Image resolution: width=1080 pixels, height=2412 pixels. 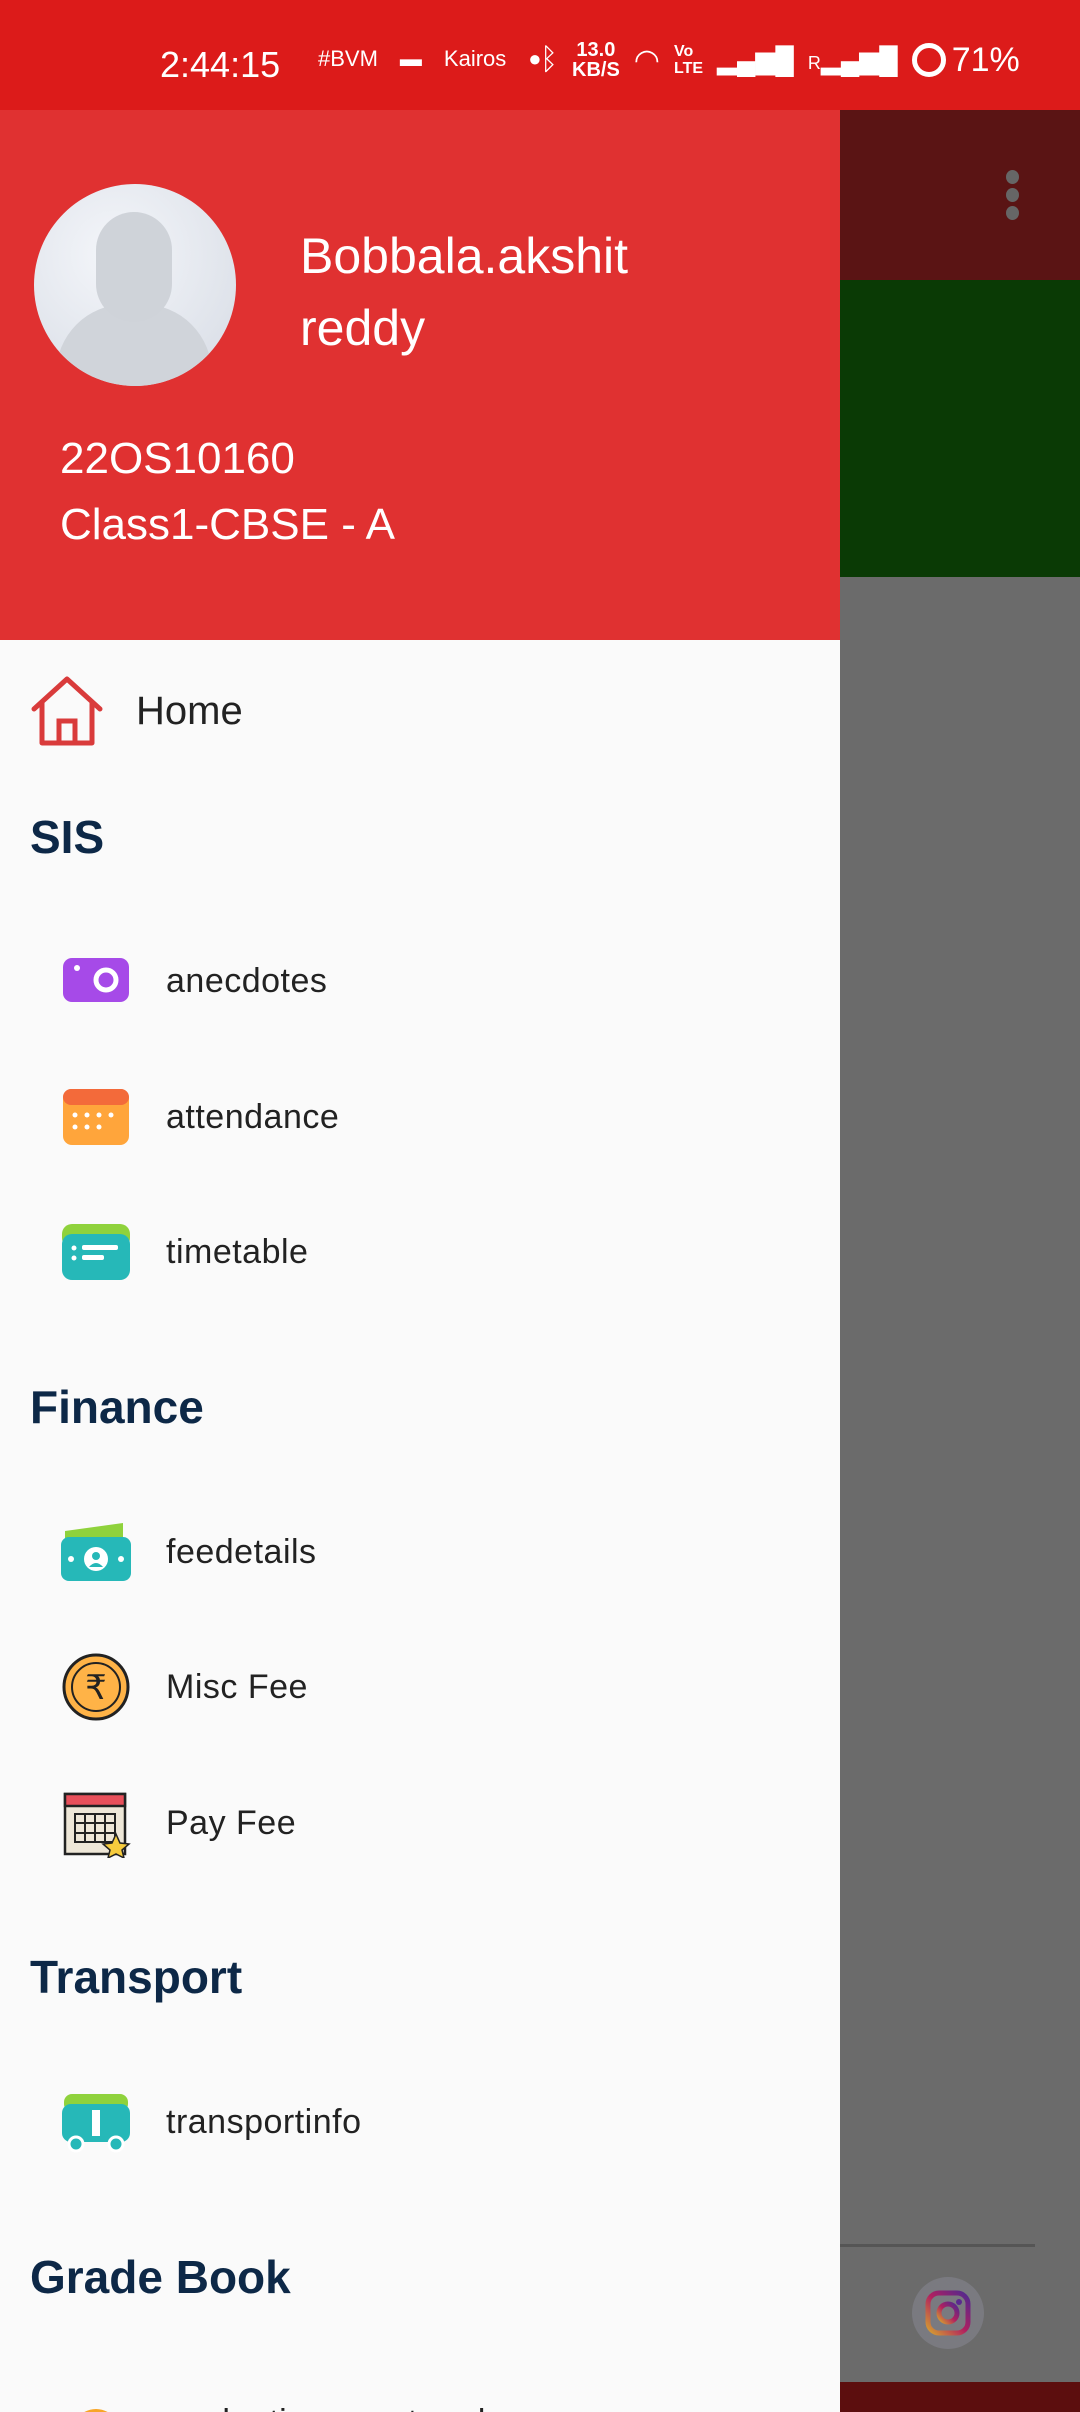 I want to click on rupee-coin-icon: ₹, so click(x=96, y=1687).